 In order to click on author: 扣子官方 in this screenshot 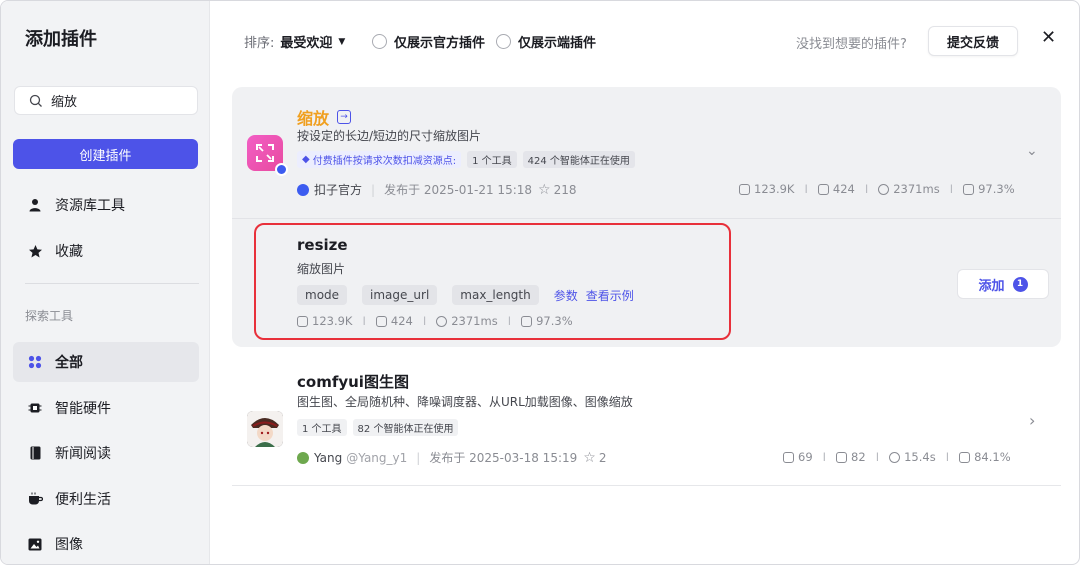, I will do `click(338, 190)`.